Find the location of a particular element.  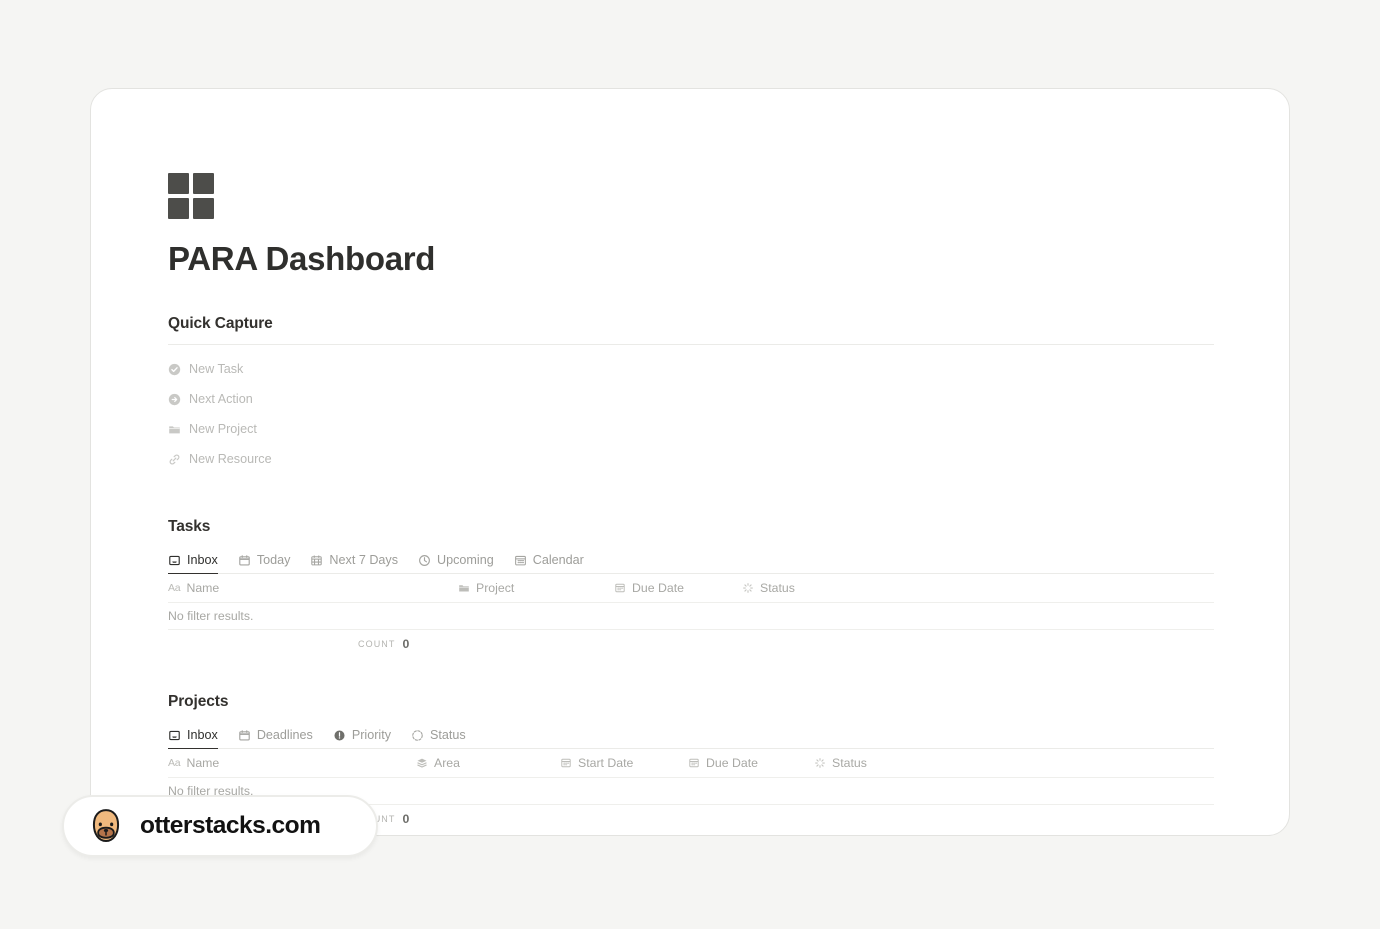

dashed-circle-icon is located at coordinates (417, 735).